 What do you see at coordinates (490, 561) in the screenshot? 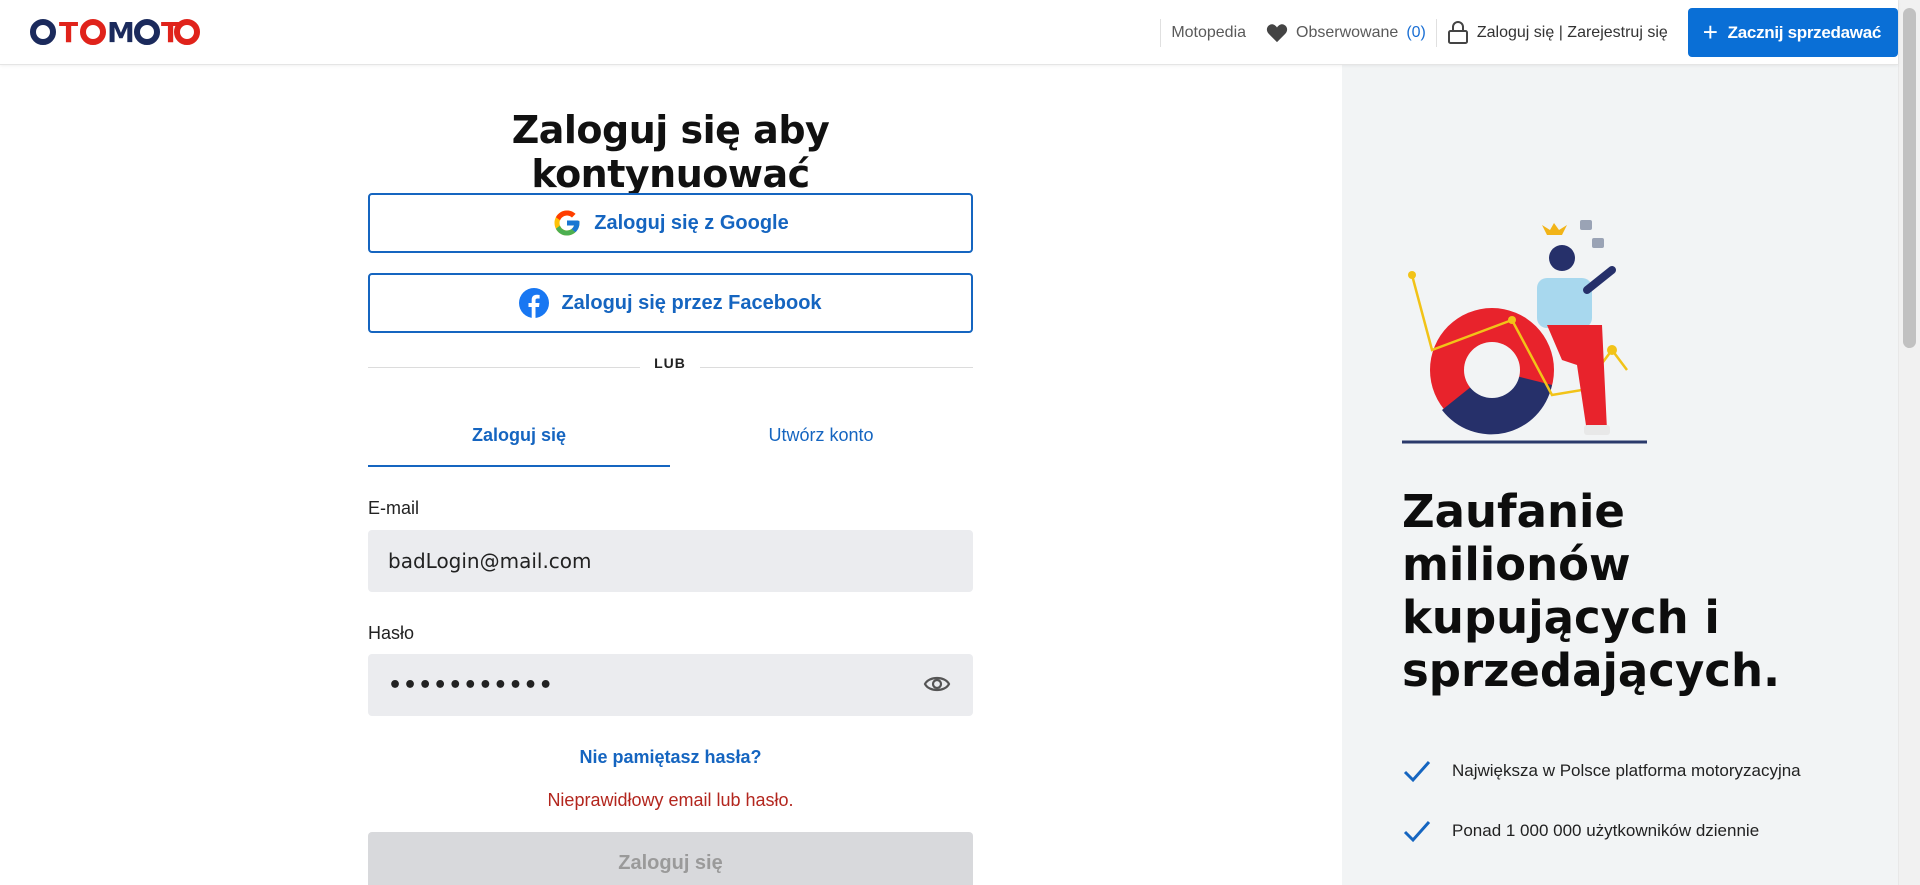
I see `email-value: badLogin@mail.com` at bounding box center [490, 561].